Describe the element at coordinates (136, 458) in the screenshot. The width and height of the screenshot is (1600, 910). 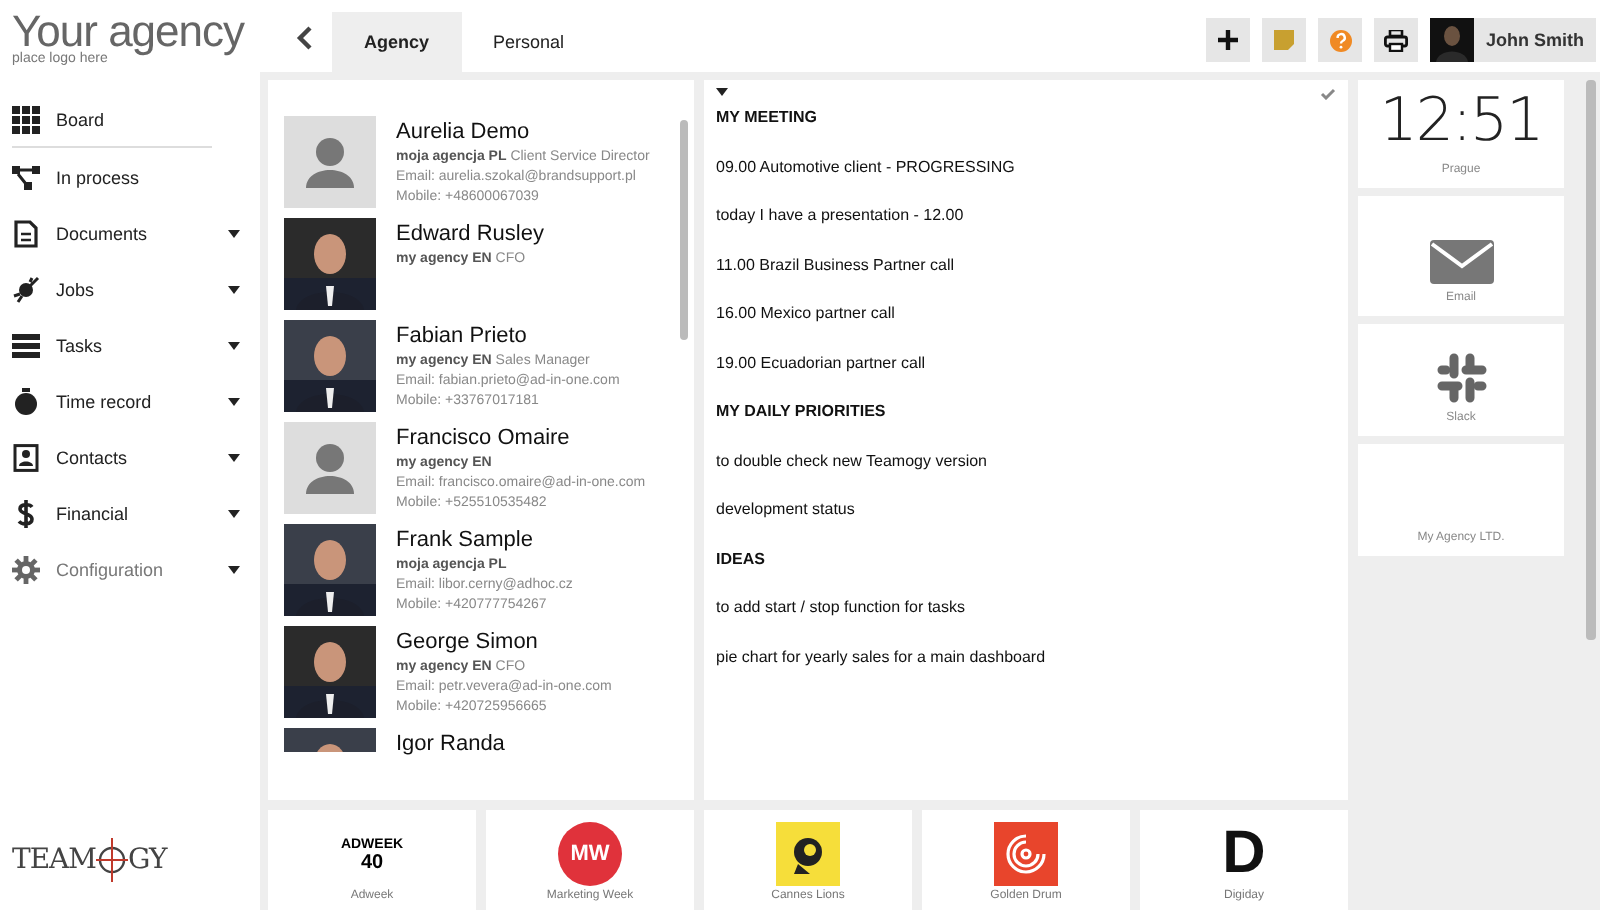
I see `sidebar-item: Contacts` at that location.